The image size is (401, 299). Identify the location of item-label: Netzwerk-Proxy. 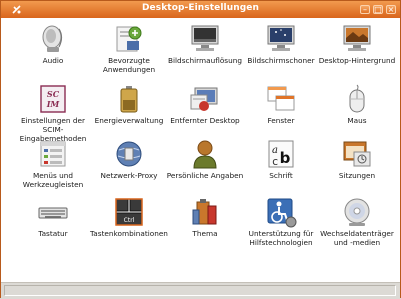
(129, 175).